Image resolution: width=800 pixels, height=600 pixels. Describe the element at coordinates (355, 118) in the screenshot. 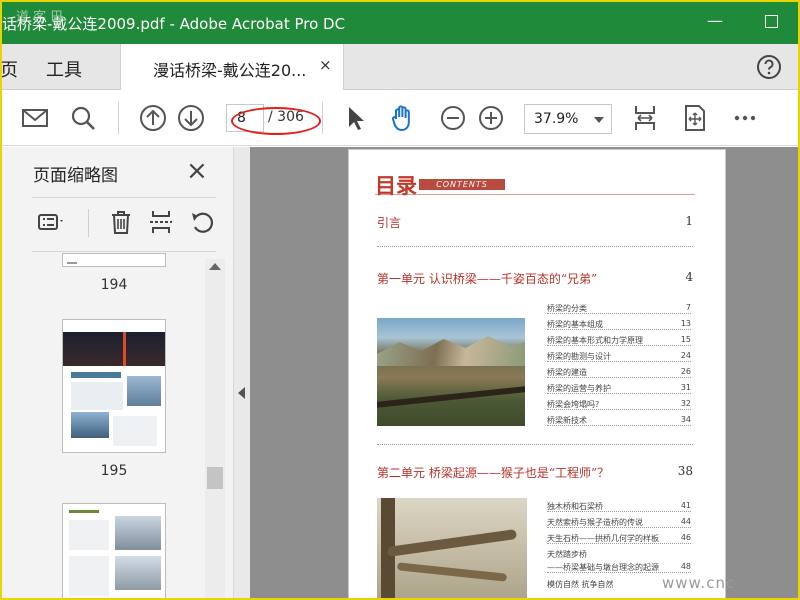

I see `select-pointer-icon` at that location.